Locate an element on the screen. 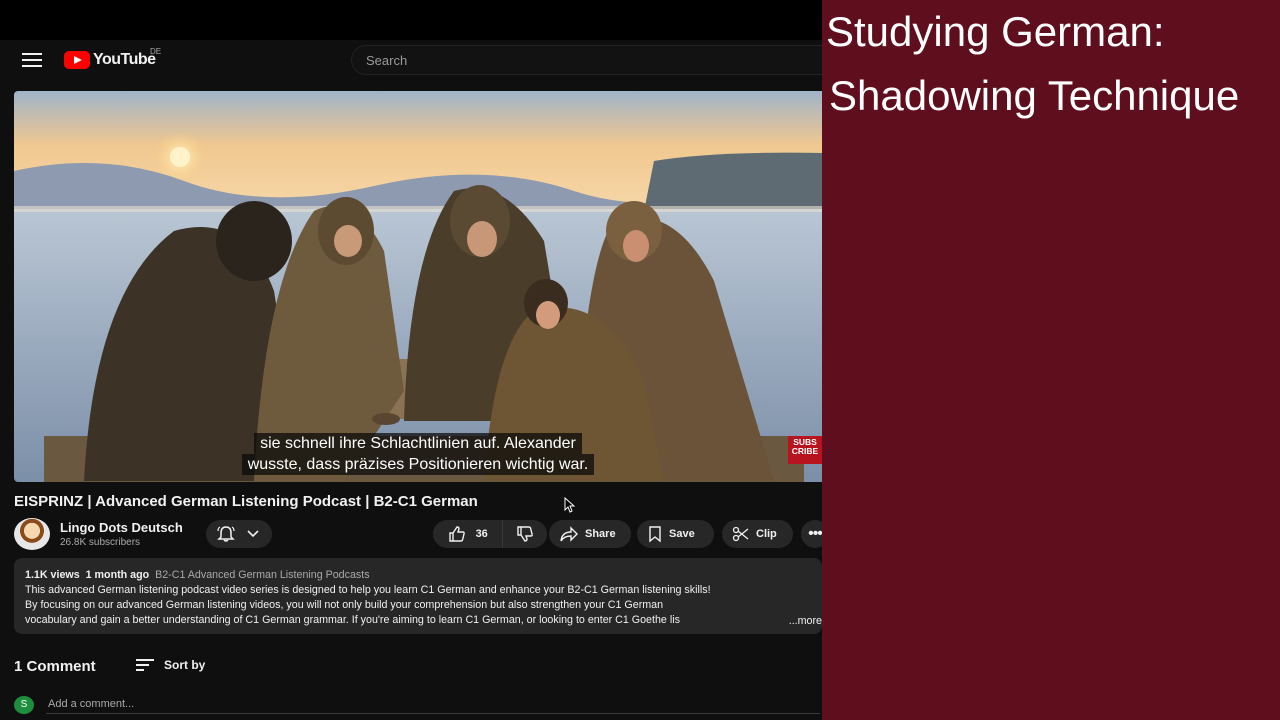  save-button: Save is located at coordinates (675, 534).